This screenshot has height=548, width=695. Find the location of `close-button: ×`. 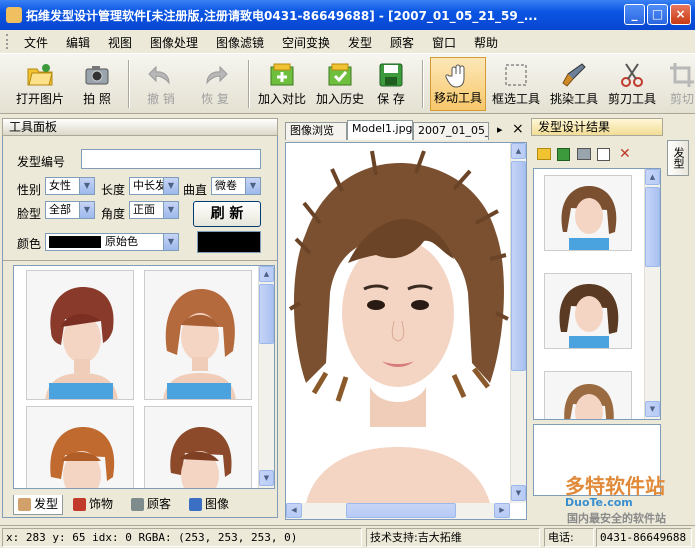

close-button: × is located at coordinates (680, 14).